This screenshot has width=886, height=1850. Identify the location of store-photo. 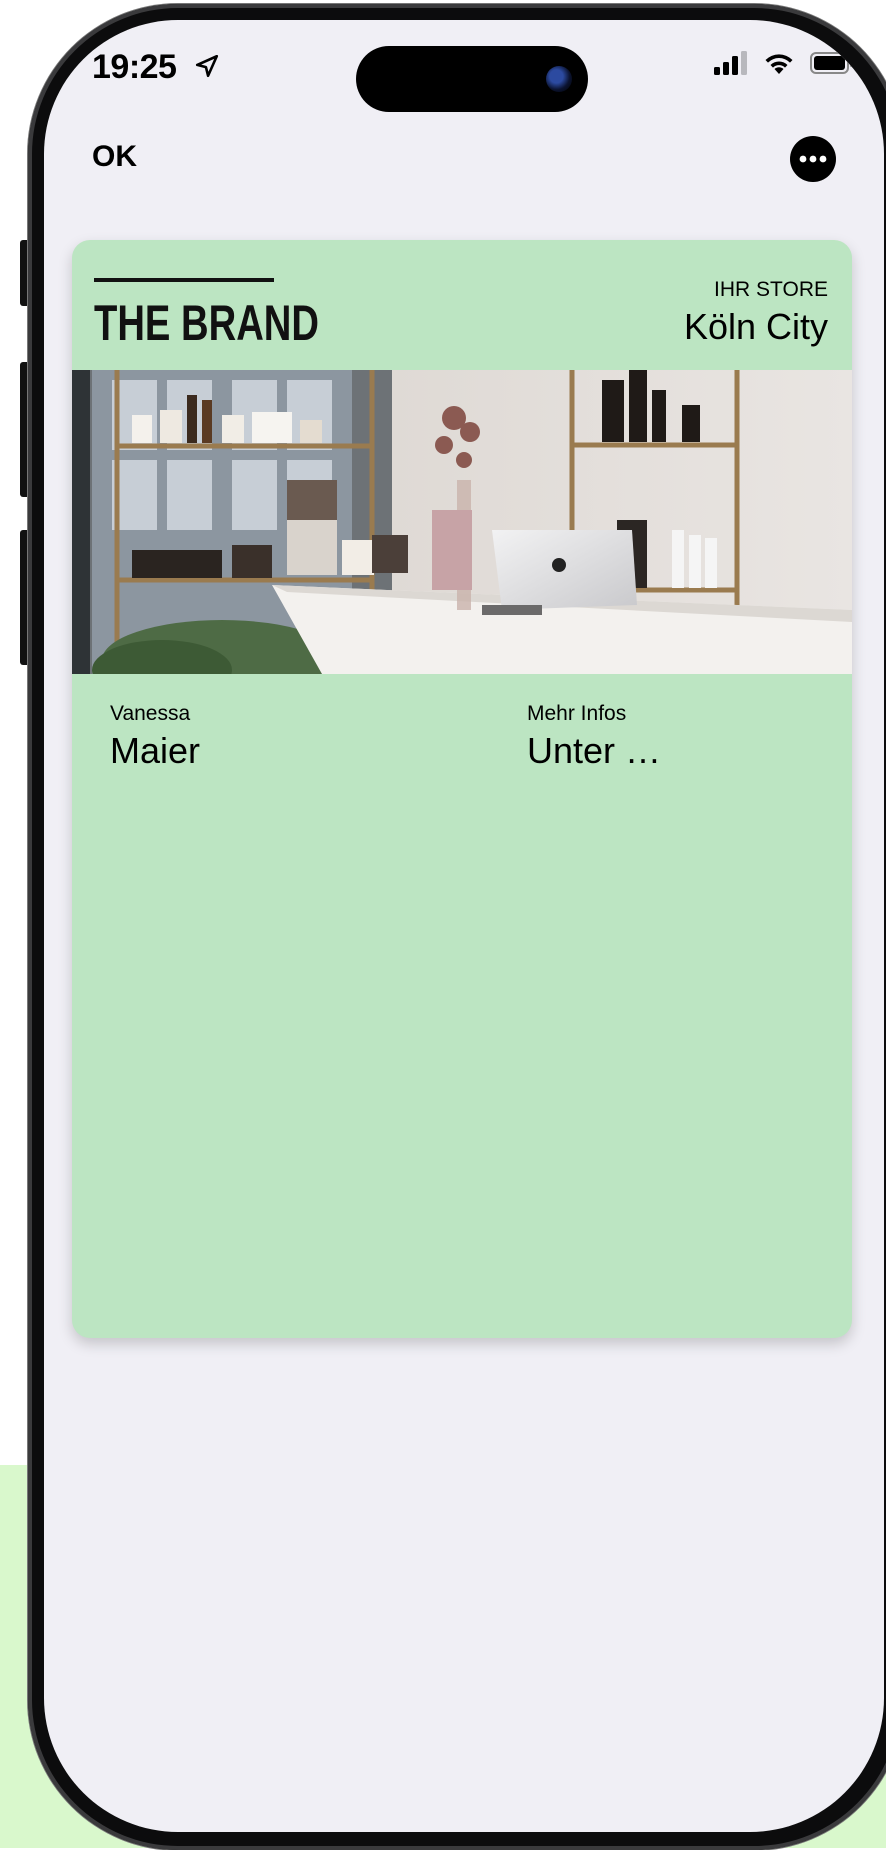
(462, 522).